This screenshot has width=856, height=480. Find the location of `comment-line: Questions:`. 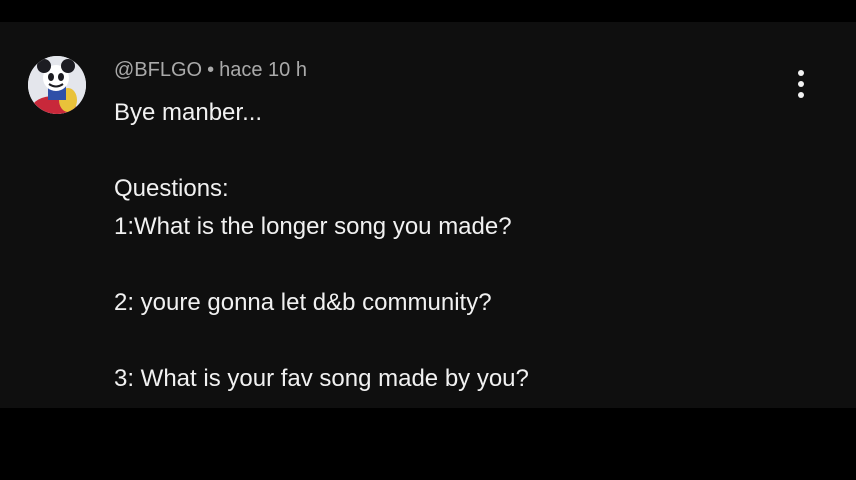

comment-line: Questions: is located at coordinates (171, 188).